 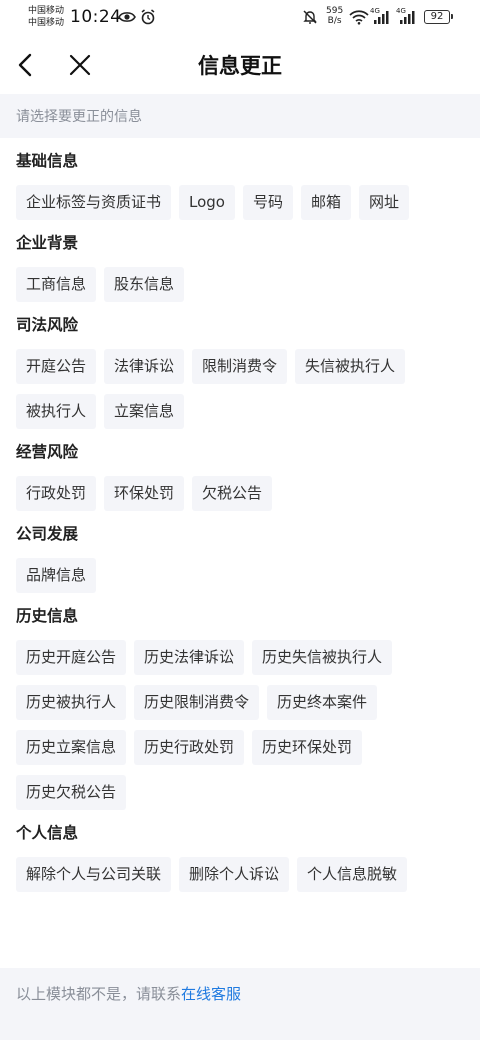 I want to click on section: 个人信息解除个人与公司关联 删除个人诉讼 个人信息脱敏, so click(x=240, y=857).